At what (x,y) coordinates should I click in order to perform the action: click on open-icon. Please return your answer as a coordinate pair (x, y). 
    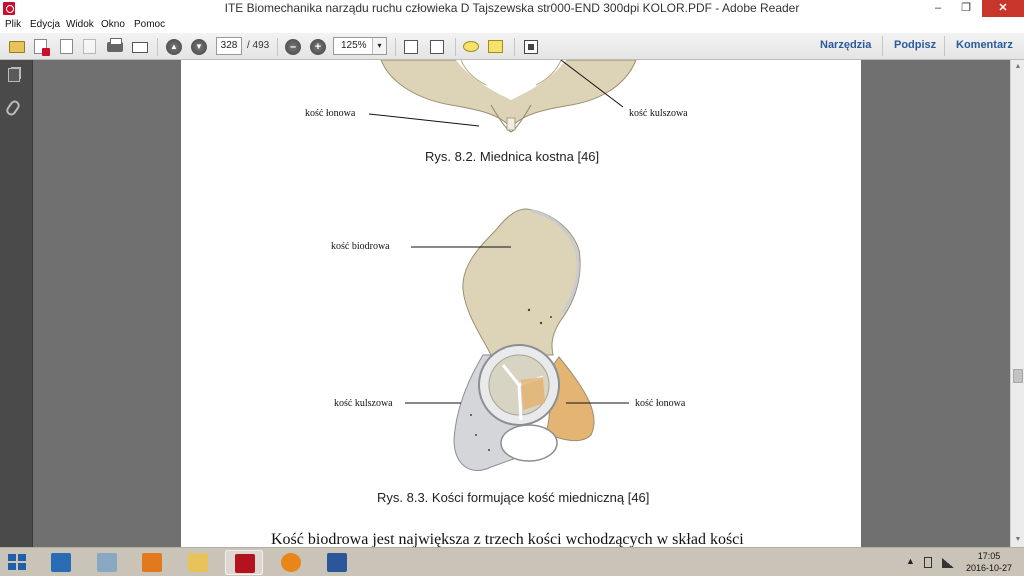
    Looking at the image, I should click on (42, 47).